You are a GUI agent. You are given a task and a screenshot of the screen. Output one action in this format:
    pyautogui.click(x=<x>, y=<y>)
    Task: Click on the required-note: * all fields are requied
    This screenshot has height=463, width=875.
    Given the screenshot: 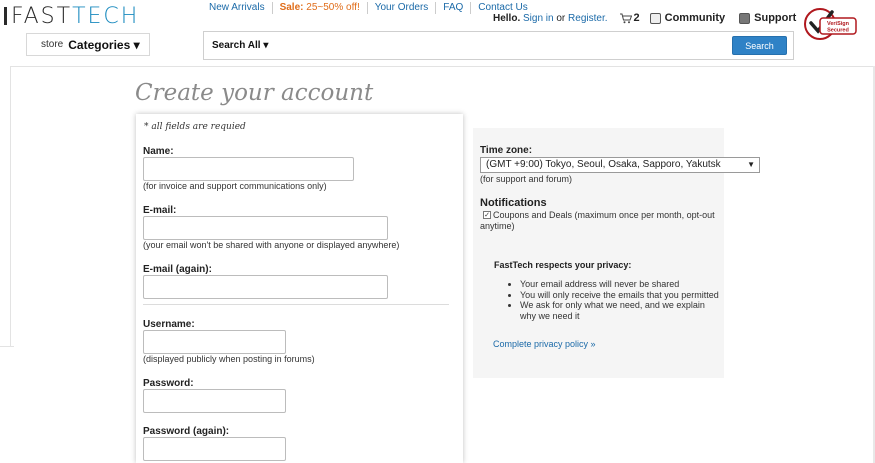 What is the action you would take?
    pyautogui.click(x=195, y=127)
    